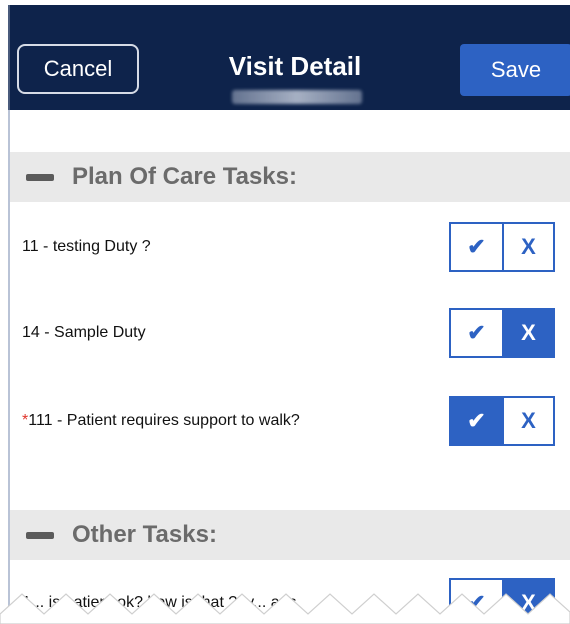 This screenshot has height=624, width=570. What do you see at coordinates (295, 66) in the screenshot?
I see `page-title: Visit Detail` at bounding box center [295, 66].